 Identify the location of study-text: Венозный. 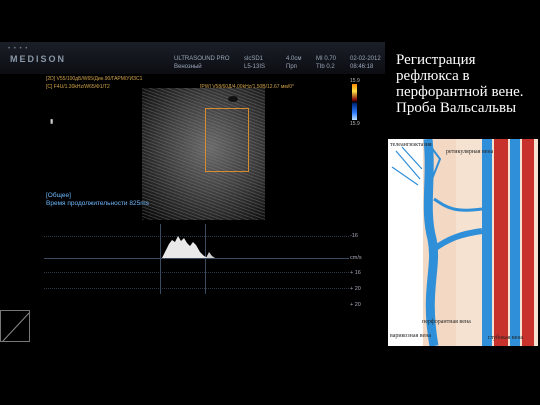
(188, 67).